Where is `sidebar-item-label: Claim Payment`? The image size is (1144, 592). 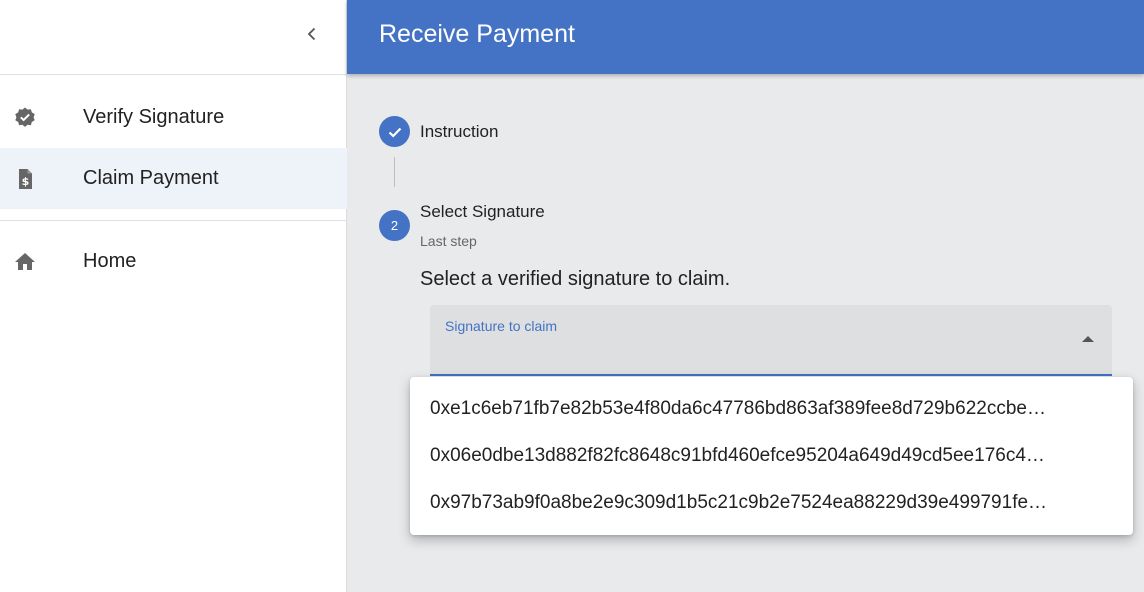
sidebar-item-label: Claim Payment is located at coordinates (151, 178).